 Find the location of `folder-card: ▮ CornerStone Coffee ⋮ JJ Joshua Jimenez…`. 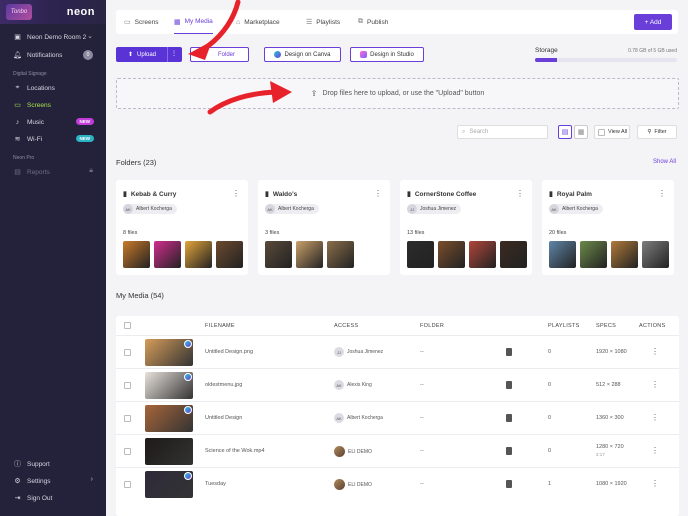

folder-card: ▮ CornerStone Coffee ⋮ JJ Joshua Jimenez… is located at coordinates (466, 227).